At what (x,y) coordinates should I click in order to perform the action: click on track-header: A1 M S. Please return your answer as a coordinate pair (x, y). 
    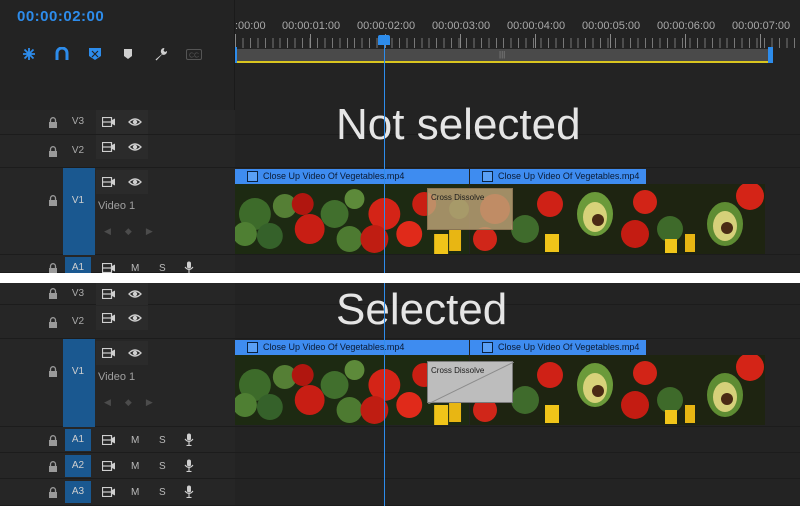
    Looking at the image, I should click on (117, 440).